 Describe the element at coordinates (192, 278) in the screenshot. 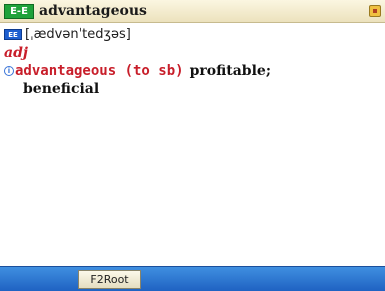

I see `bottom-toolbar: F2Root` at that location.